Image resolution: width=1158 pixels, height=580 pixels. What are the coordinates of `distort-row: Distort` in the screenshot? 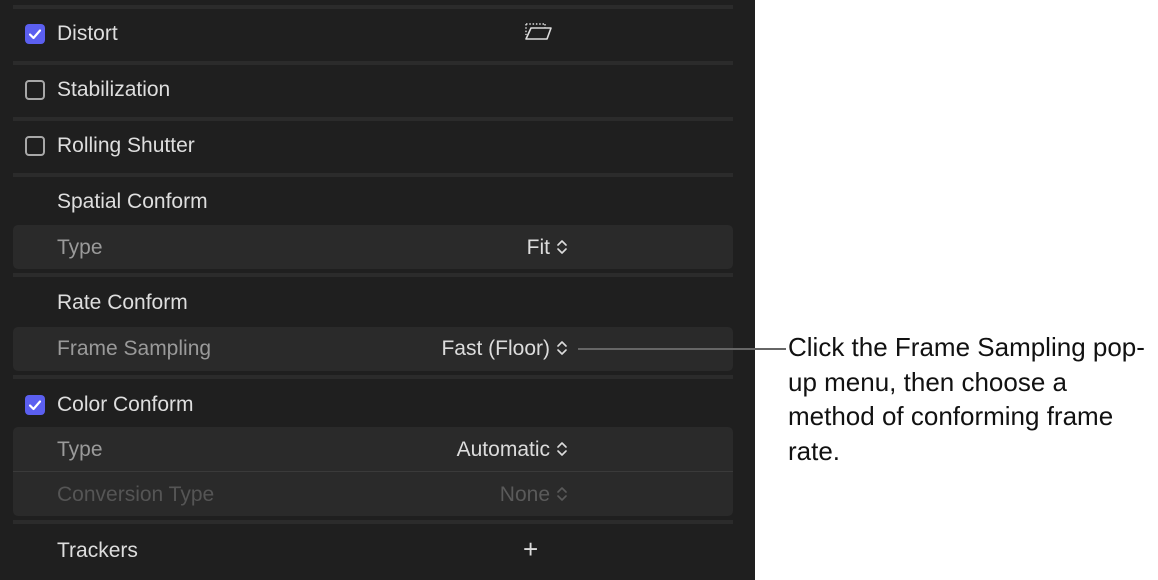 It's located at (373, 35).